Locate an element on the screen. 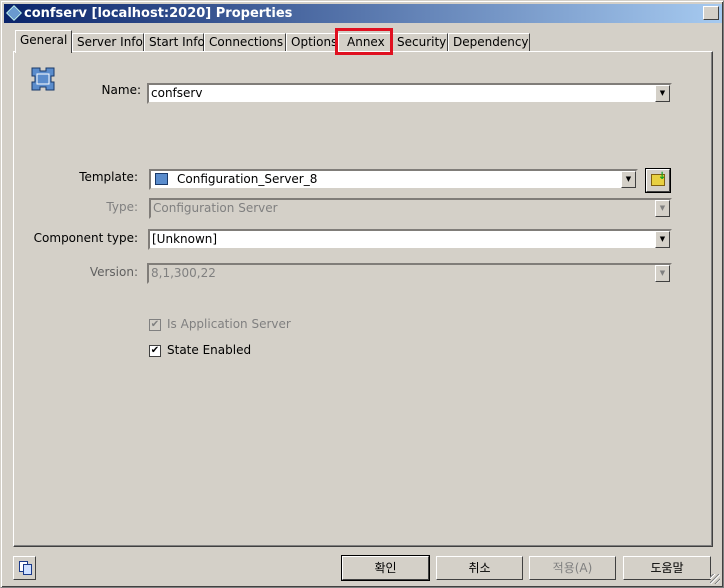 This screenshot has width=724, height=588. type-label: Type: is located at coordinates (122, 207).